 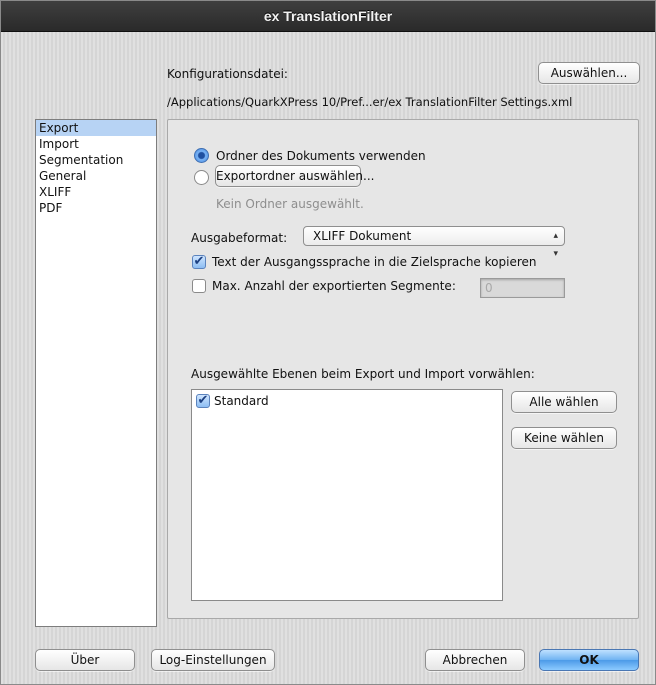 What do you see at coordinates (96, 144) in the screenshot?
I see `sidebar-item-import: Import` at bounding box center [96, 144].